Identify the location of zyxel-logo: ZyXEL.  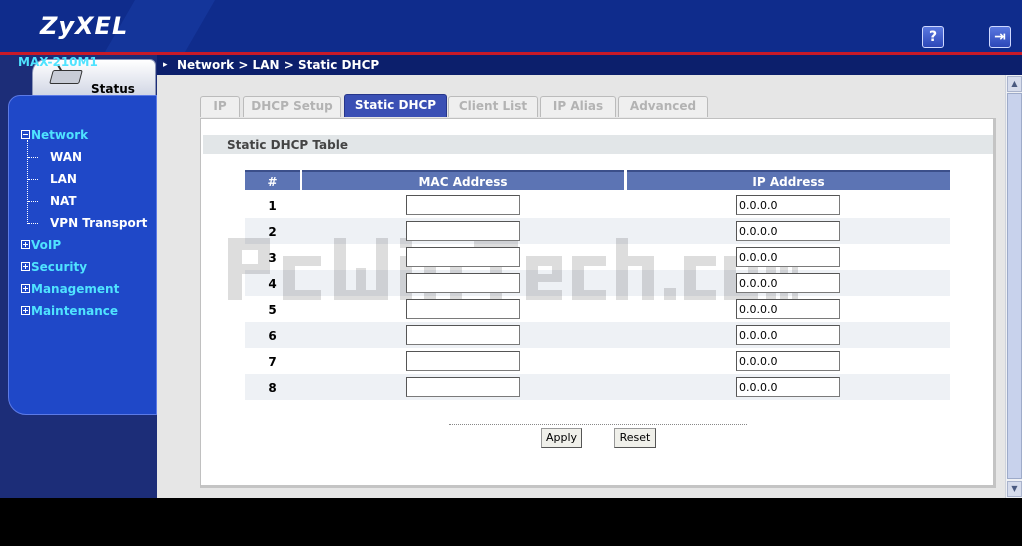
(84, 26).